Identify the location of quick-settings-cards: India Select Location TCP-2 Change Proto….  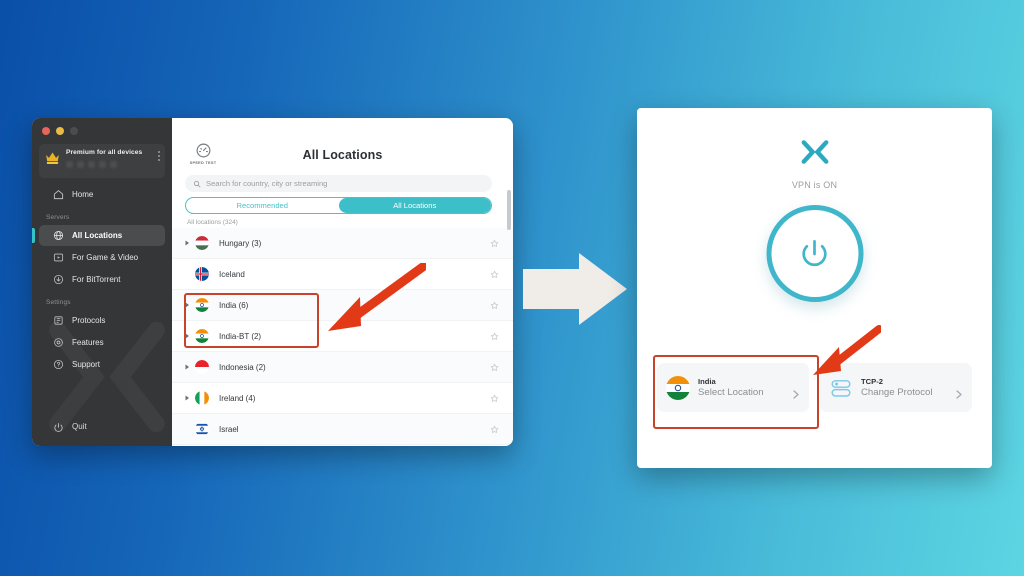
(814, 387).